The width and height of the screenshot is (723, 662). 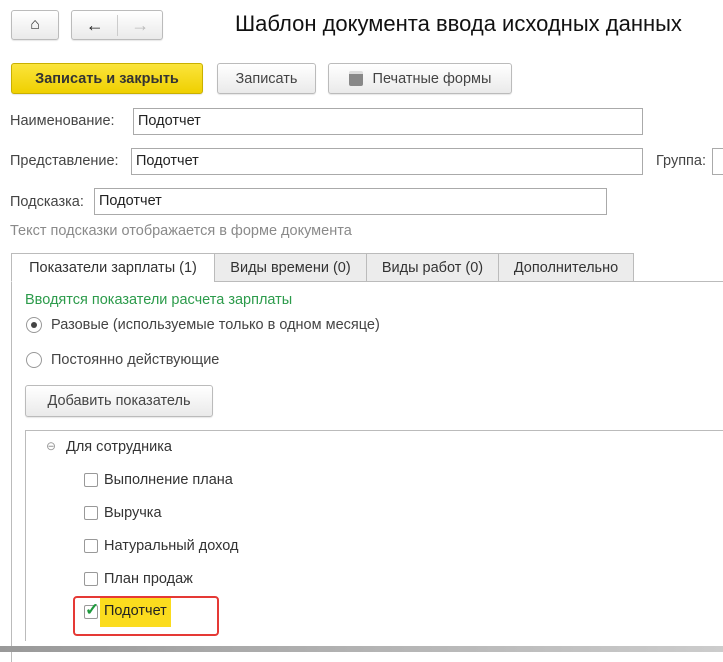 I want to click on add-indicator-button: Добавить показатель, so click(x=119, y=401).